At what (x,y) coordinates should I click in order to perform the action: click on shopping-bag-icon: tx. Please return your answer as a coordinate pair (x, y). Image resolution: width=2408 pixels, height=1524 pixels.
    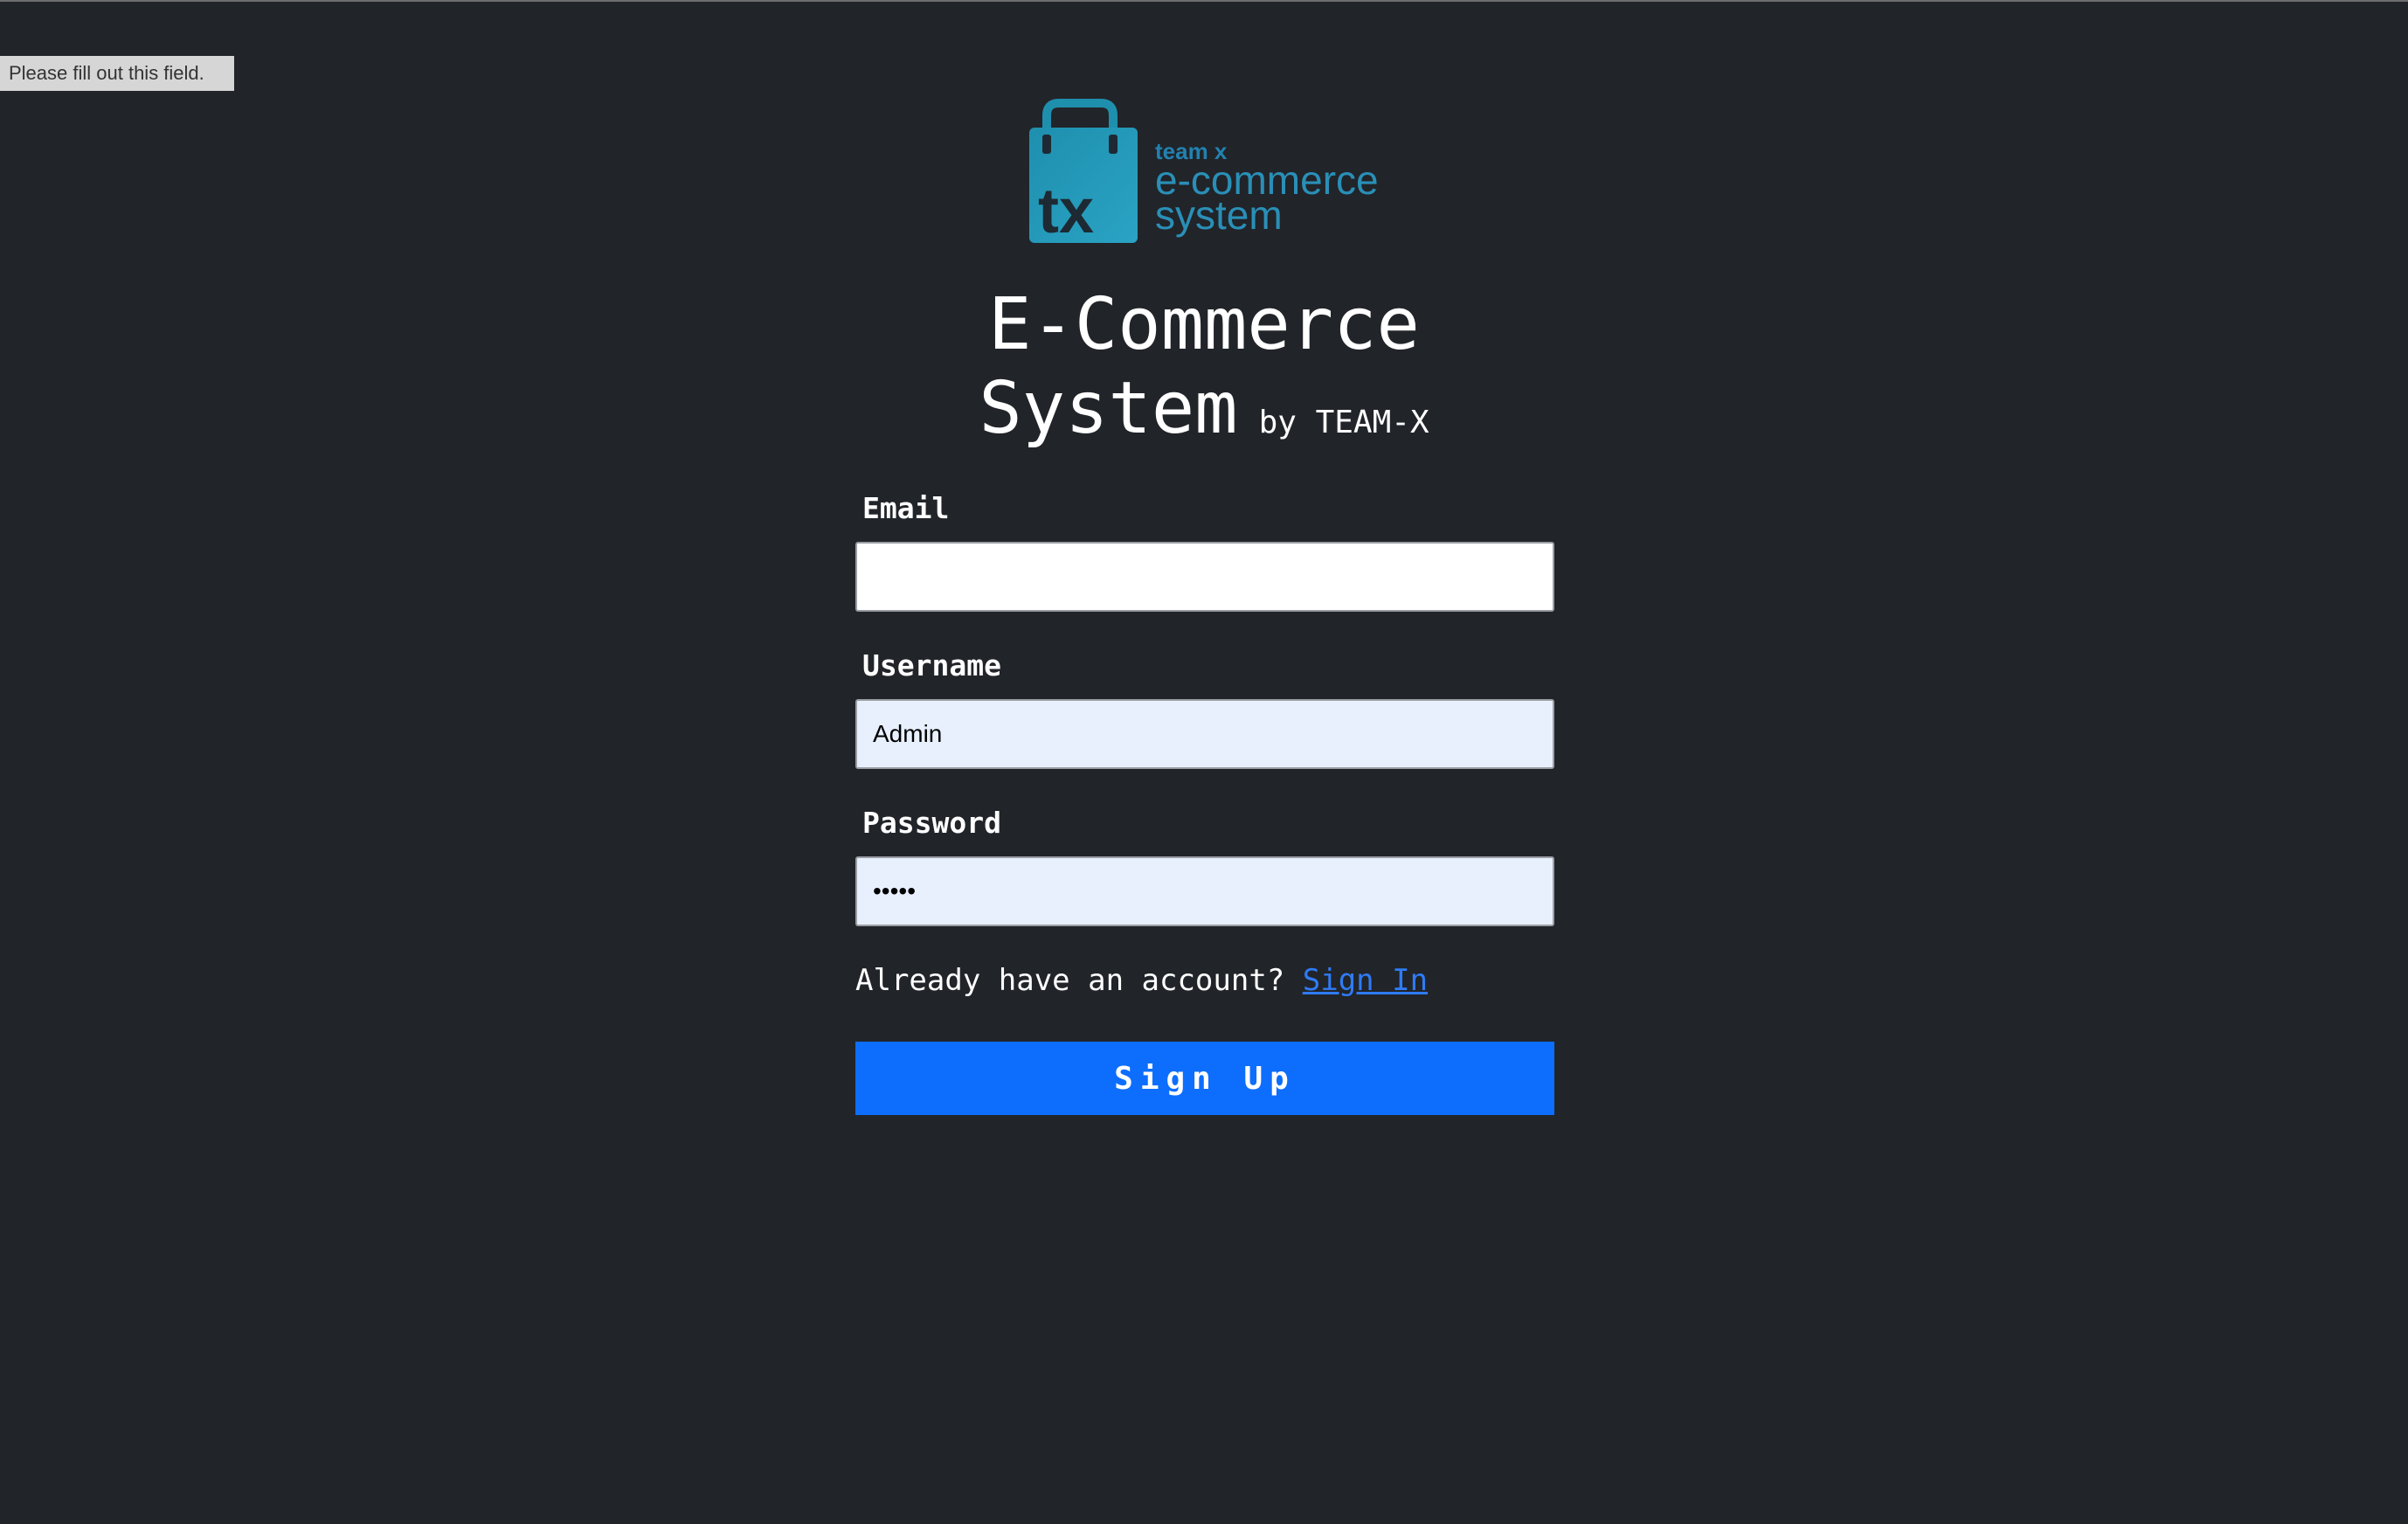
    Looking at the image, I should click on (1083, 172).